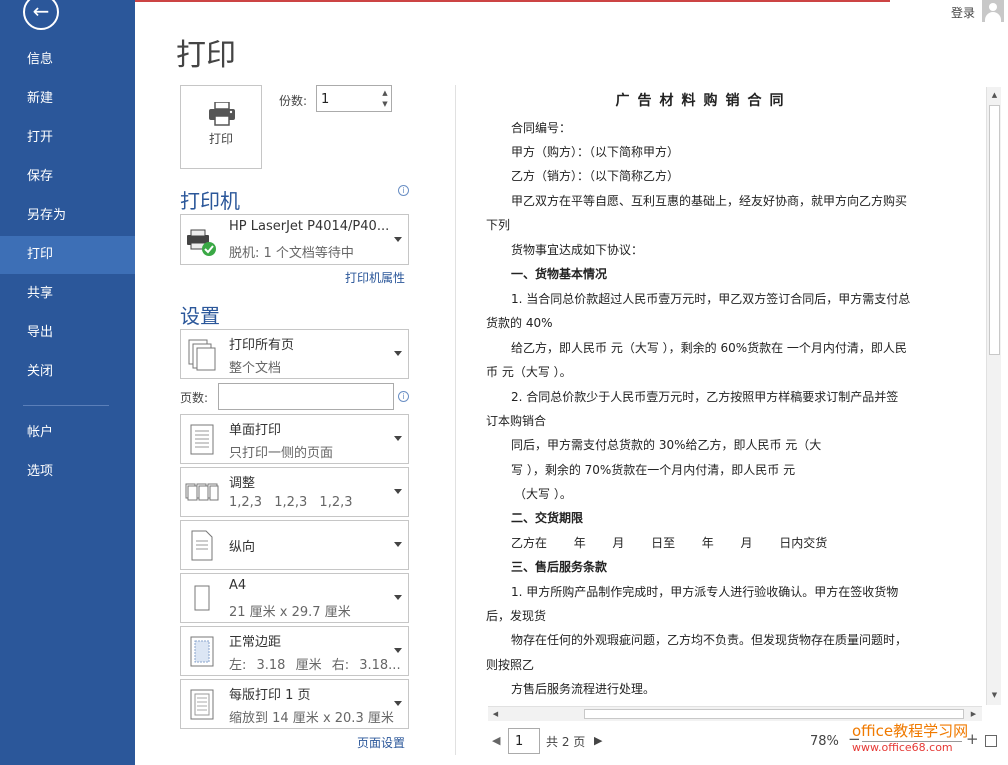  Describe the element at coordinates (541, 128) in the screenshot. I see `document-line: 合同编号：` at that location.